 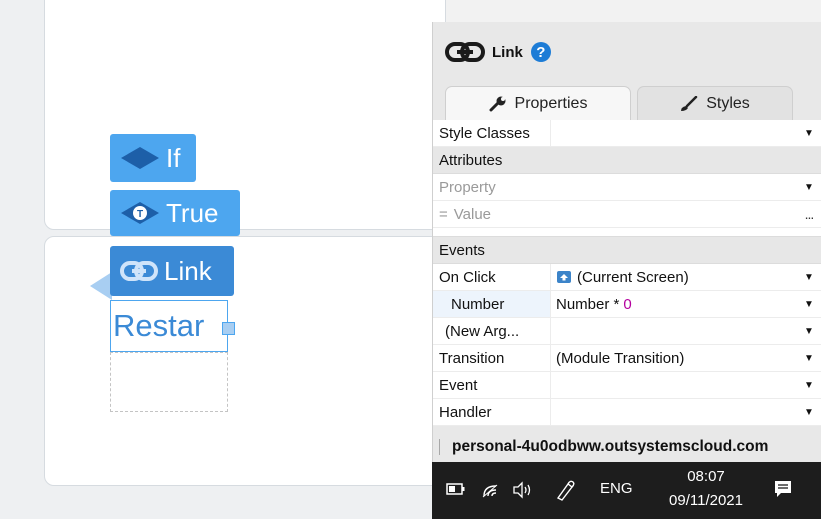 What do you see at coordinates (566, 490) in the screenshot?
I see `pen-icon` at bounding box center [566, 490].